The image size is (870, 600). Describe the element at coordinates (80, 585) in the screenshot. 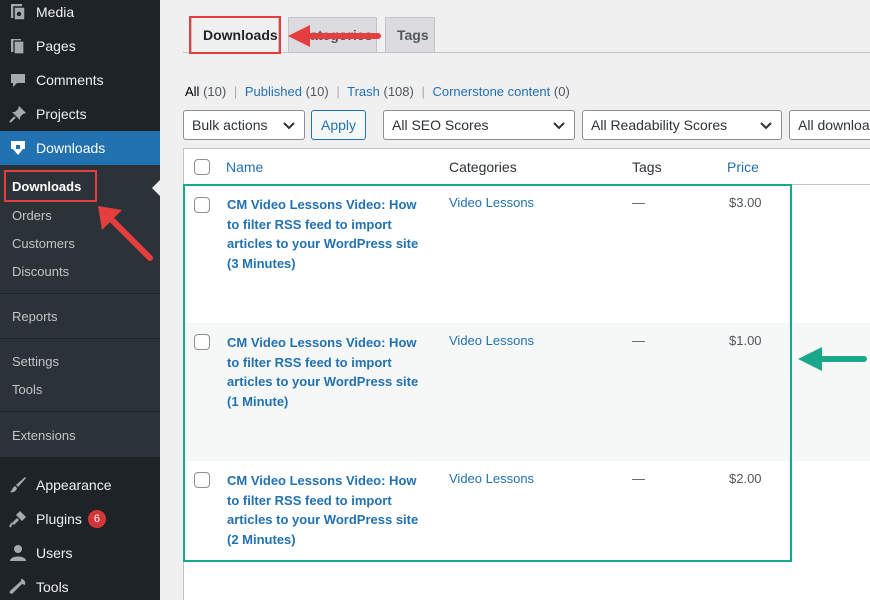

I see `menu-item-tools: Tools` at that location.